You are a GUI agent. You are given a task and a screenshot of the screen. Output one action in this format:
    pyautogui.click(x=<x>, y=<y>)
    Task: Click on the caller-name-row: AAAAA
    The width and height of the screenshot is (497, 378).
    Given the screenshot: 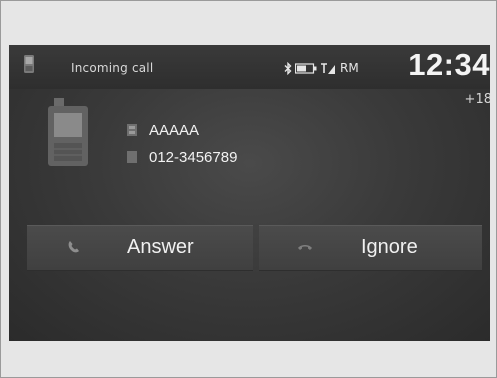 What is the action you would take?
    pyautogui.click(x=163, y=130)
    